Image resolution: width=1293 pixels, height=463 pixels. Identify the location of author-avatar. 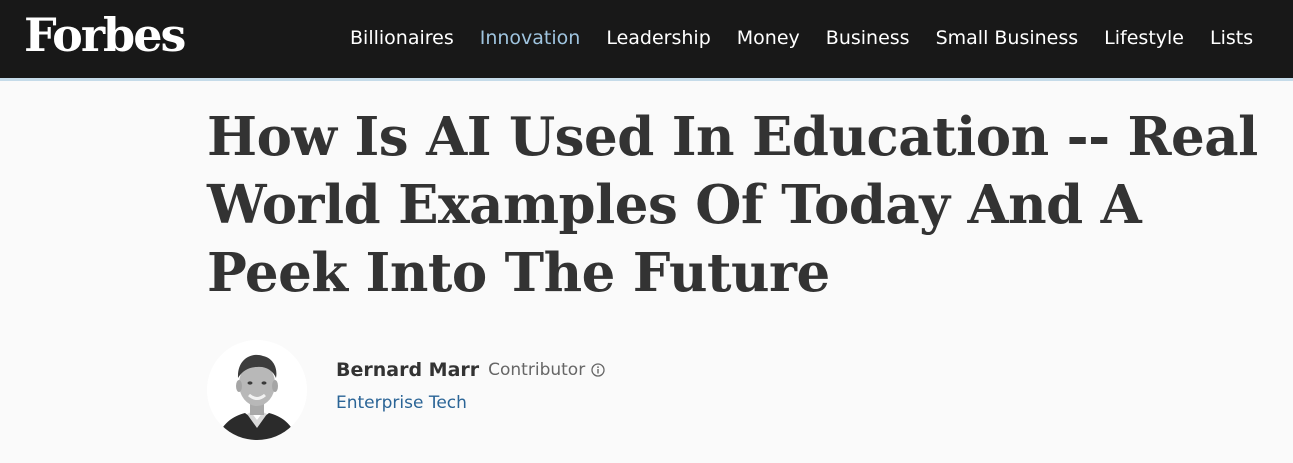
(257, 390).